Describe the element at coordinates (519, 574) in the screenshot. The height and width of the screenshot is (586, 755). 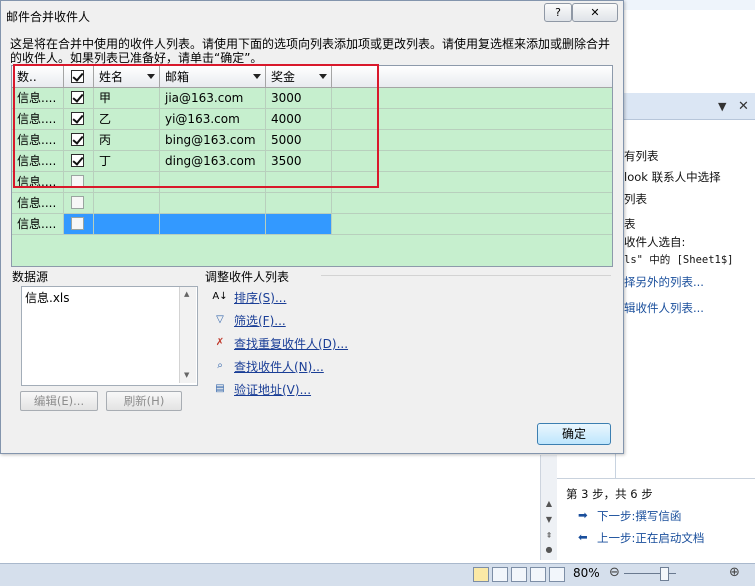
I see `web-layout-icon` at that location.